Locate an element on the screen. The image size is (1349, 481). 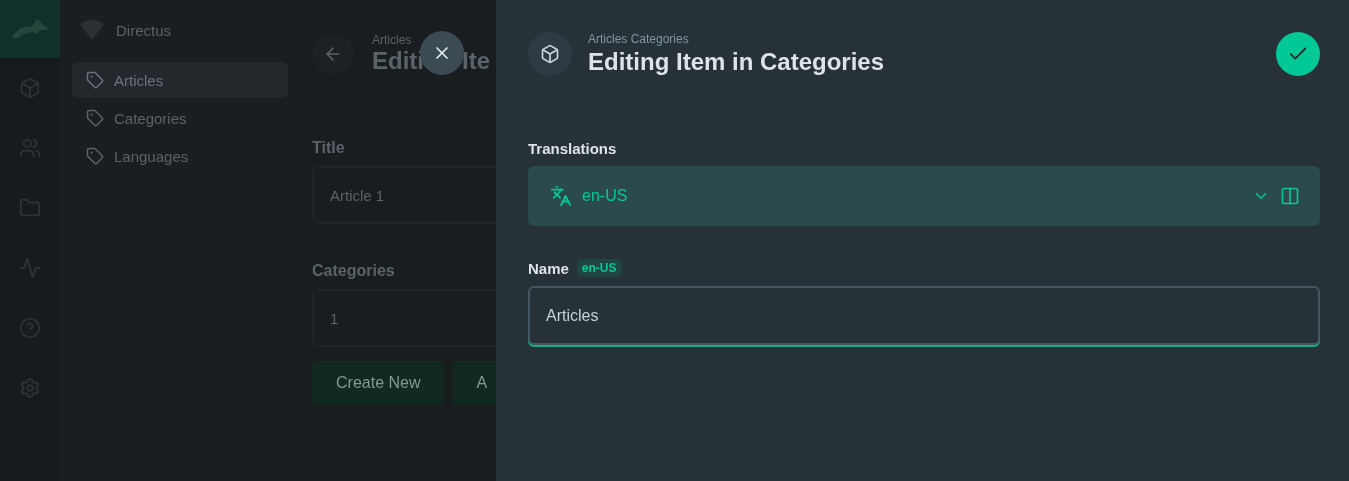
name-input: Articles is located at coordinates (924, 315).